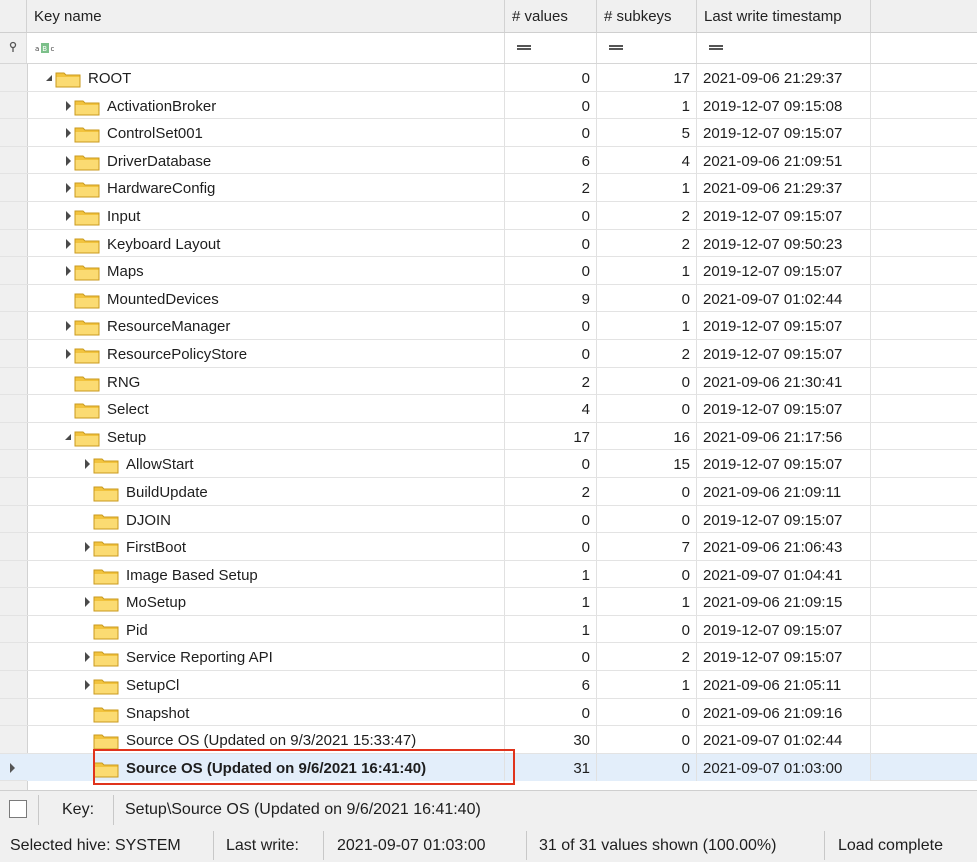 The height and width of the screenshot is (862, 977). What do you see at coordinates (266, 271) in the screenshot?
I see `key-name-cell: Maps` at bounding box center [266, 271].